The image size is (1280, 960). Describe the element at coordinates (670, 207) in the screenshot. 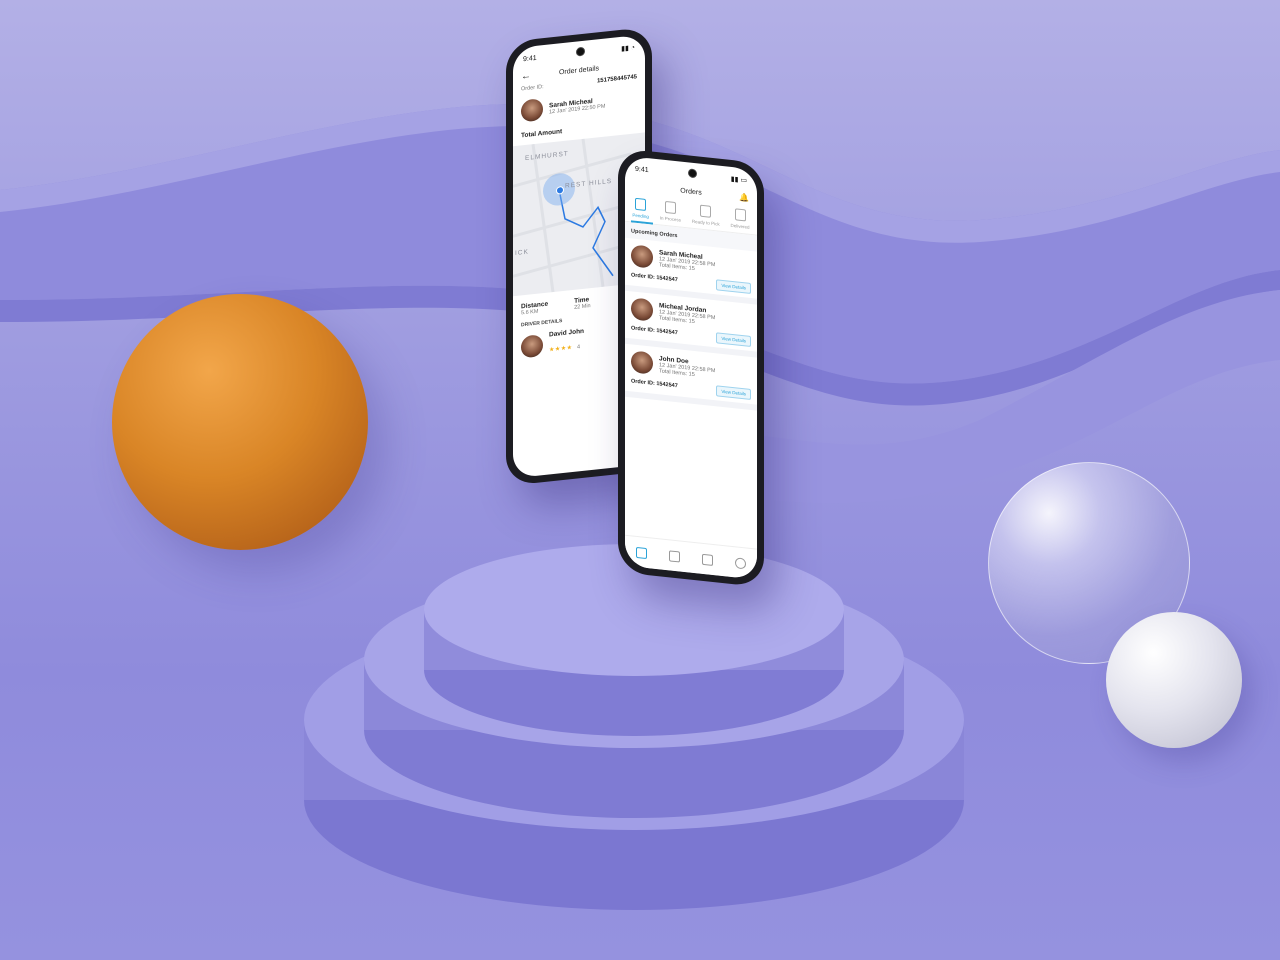

I see `checklist-icon` at that location.